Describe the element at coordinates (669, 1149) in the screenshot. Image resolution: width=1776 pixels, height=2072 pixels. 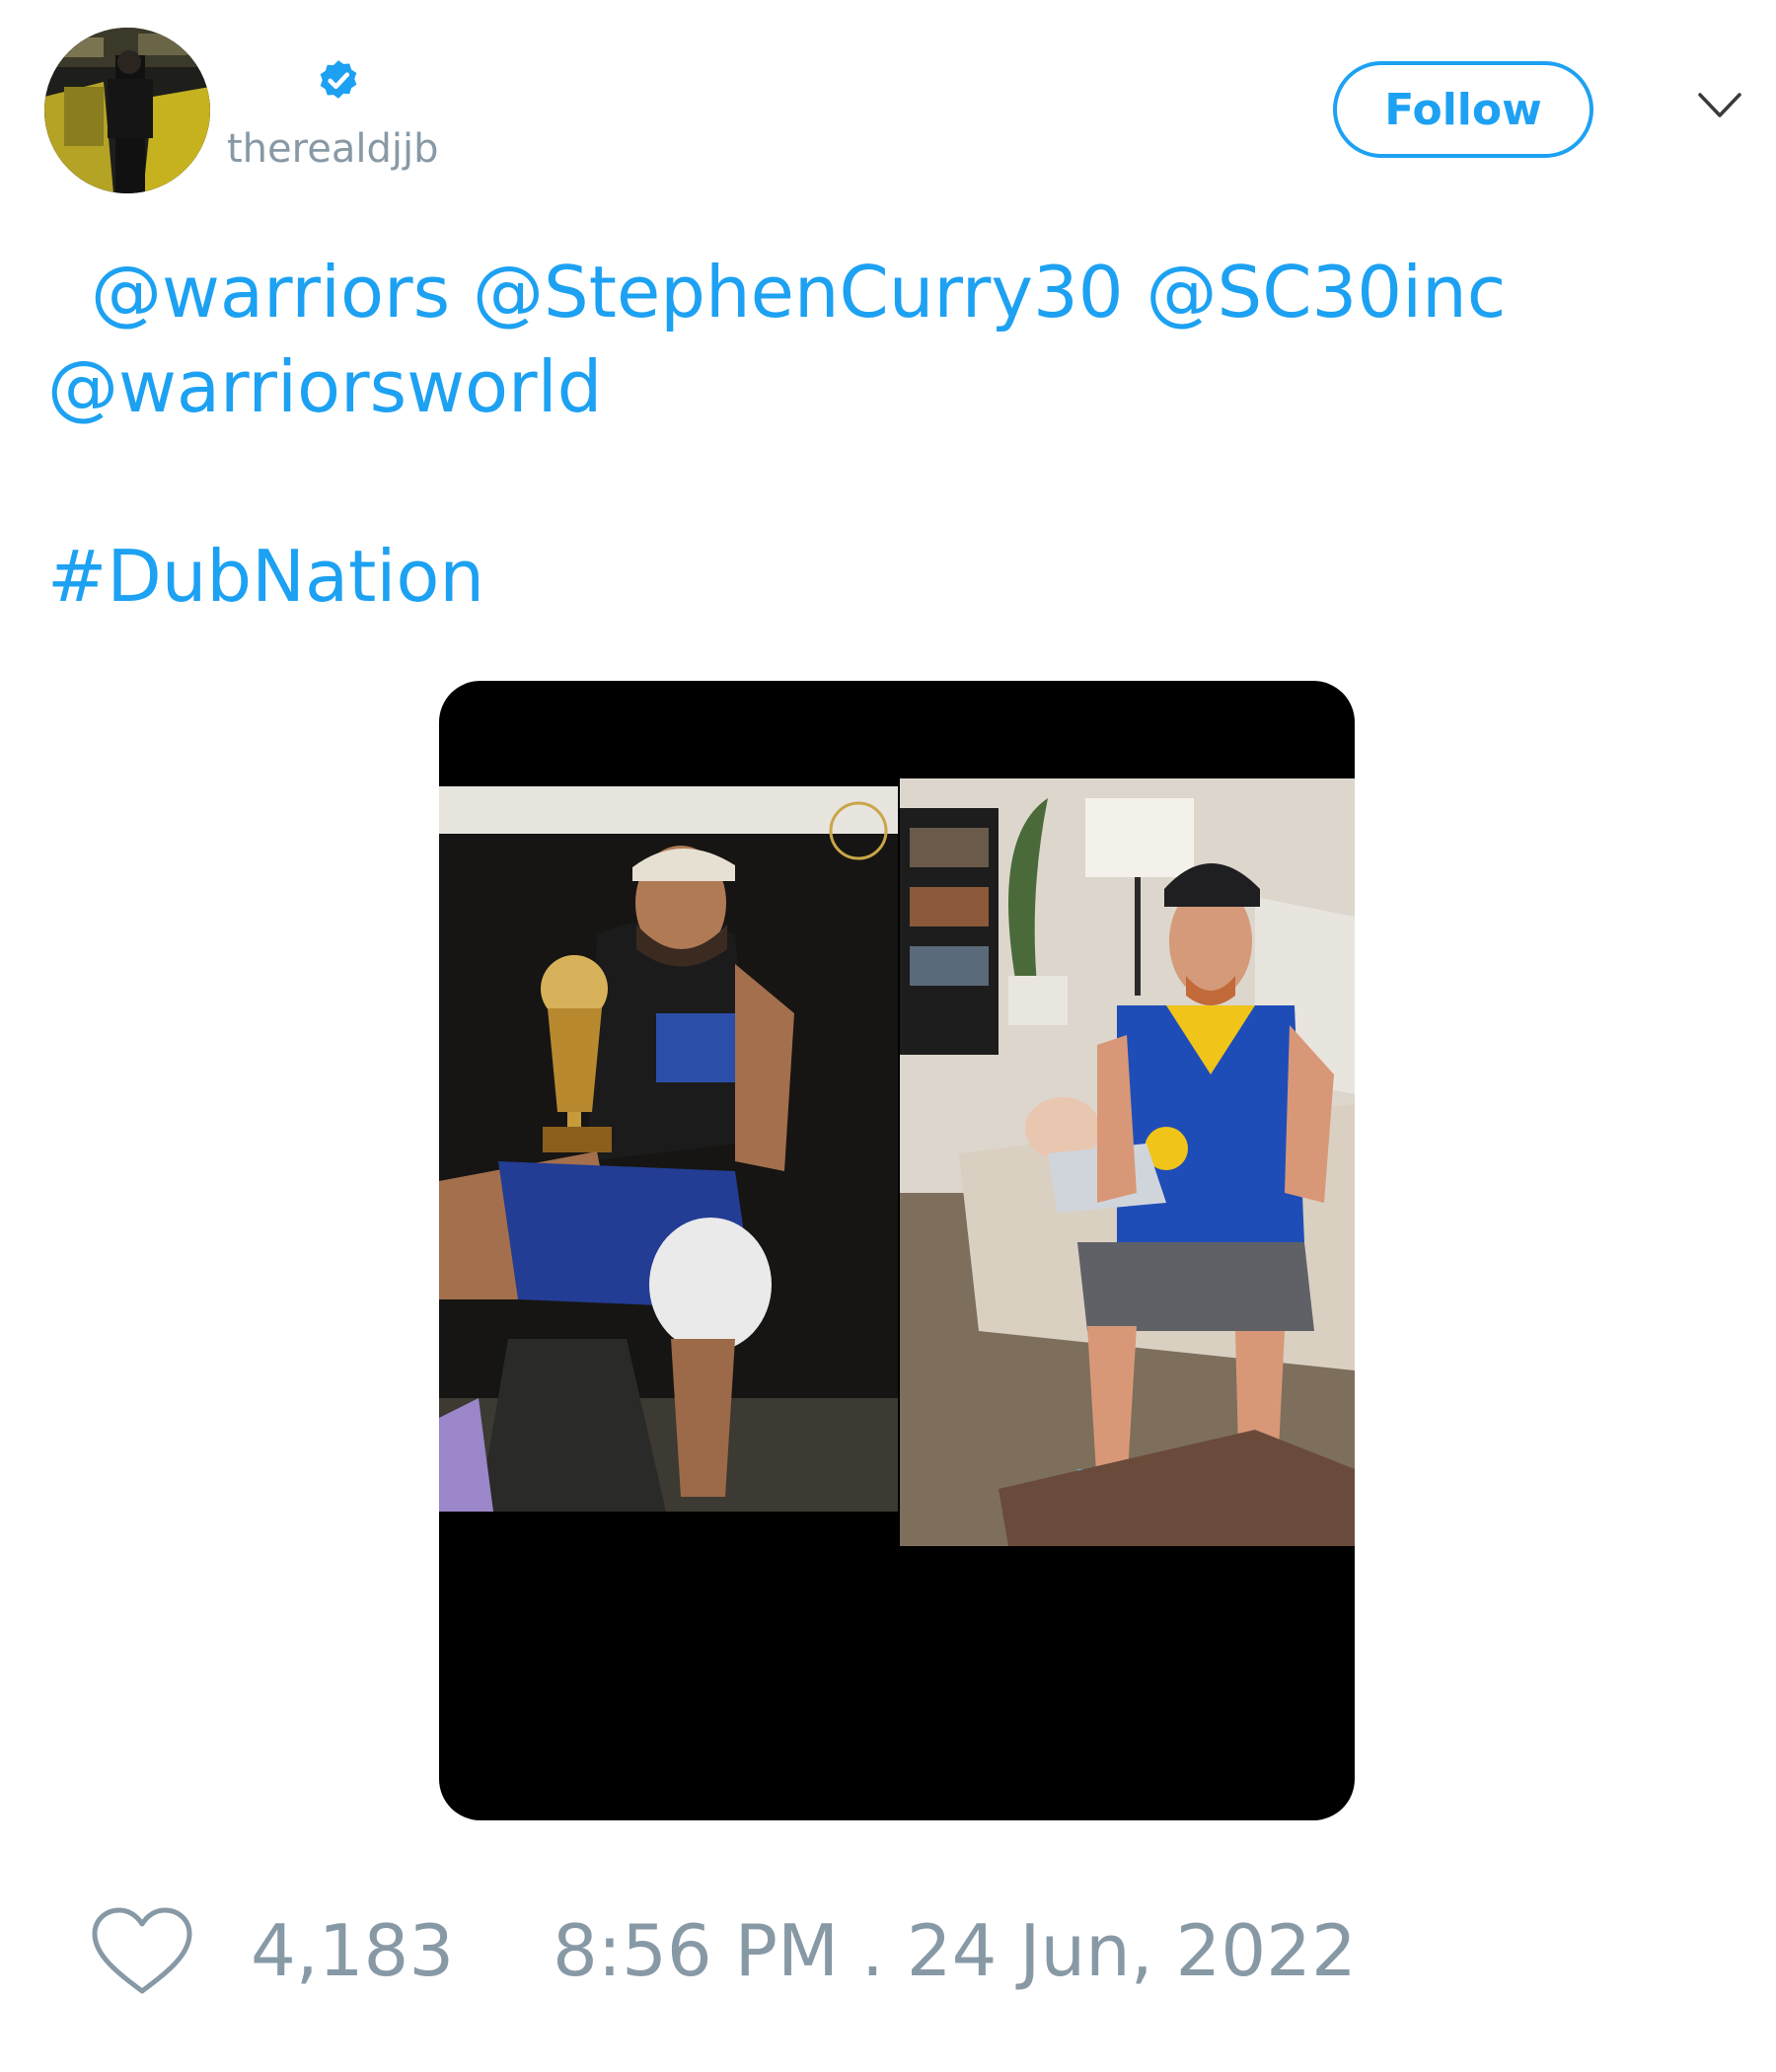
I see `photo-left` at that location.